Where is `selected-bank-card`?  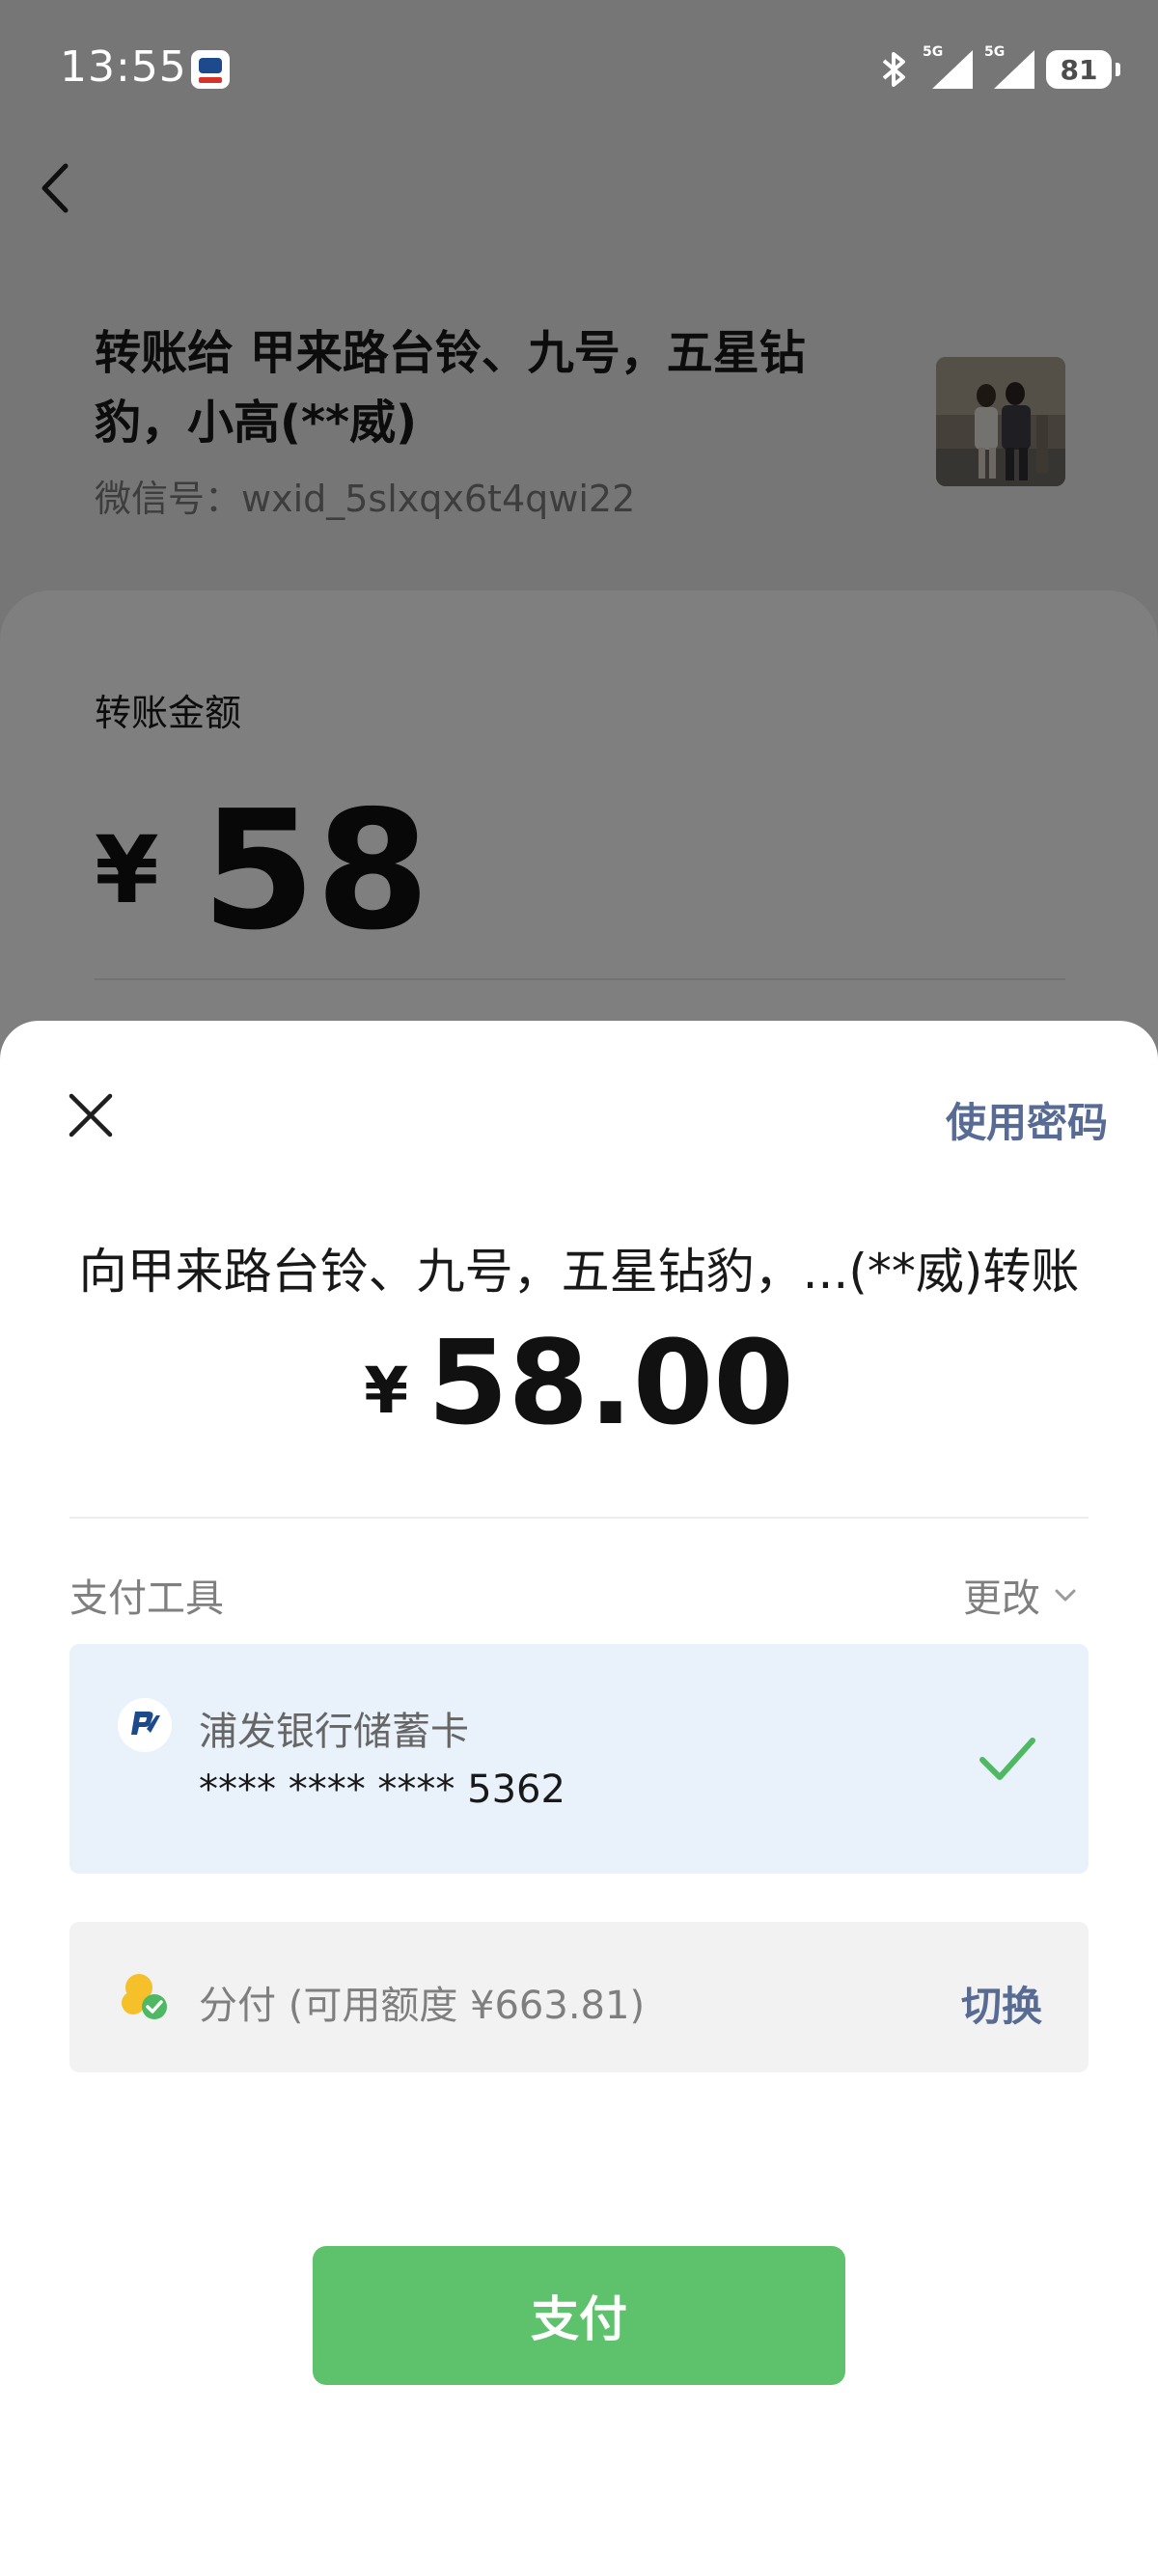
selected-bank-card is located at coordinates (579, 1759).